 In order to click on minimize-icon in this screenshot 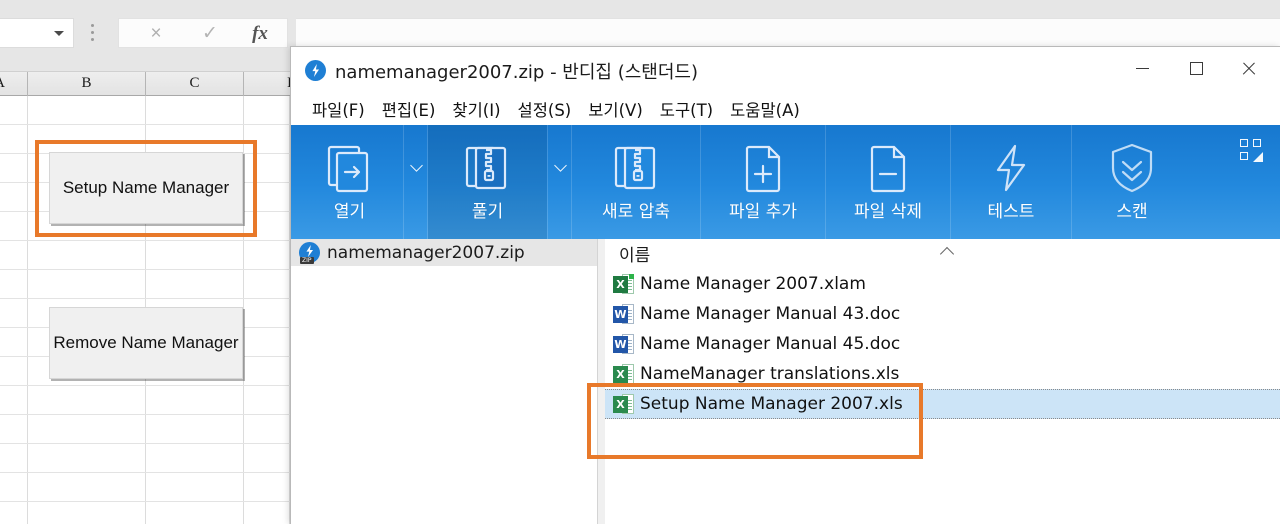, I will do `click(1142, 68)`.